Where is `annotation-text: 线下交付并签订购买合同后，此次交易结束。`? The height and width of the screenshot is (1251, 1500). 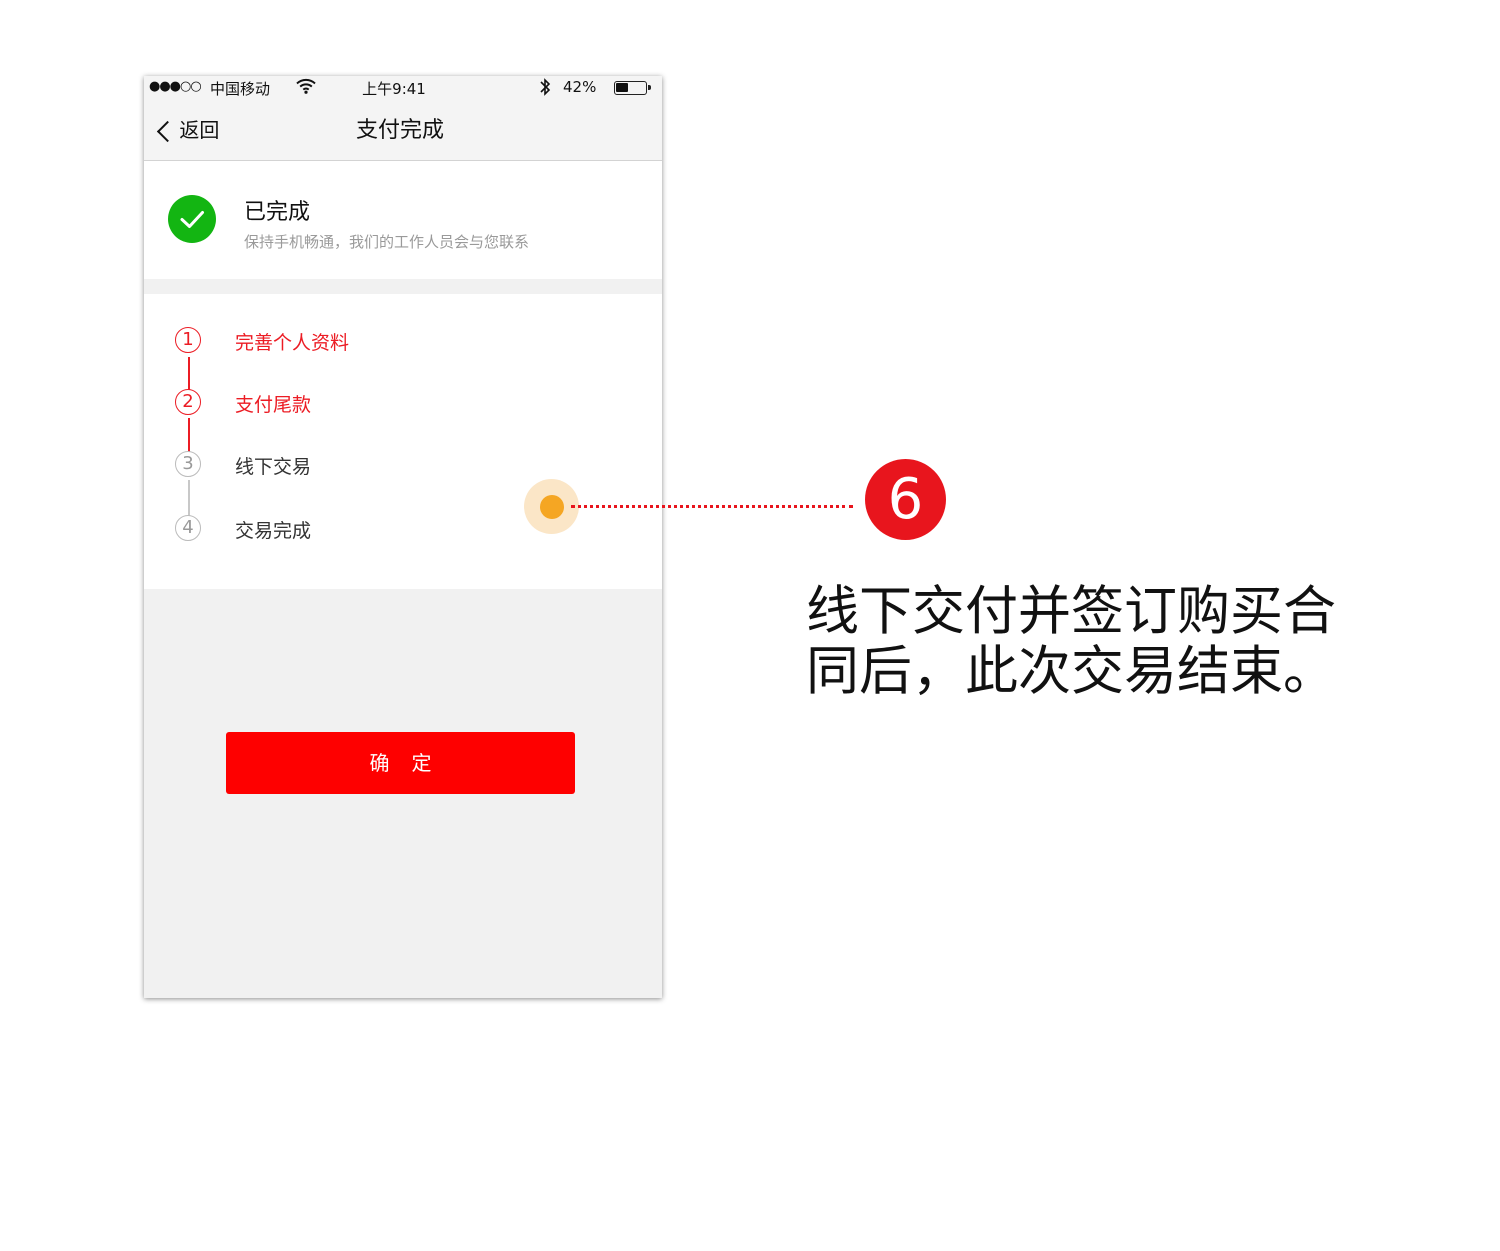 annotation-text: 线下交付并签订购买合同后，此次交易结束。 is located at coordinates (1071, 641).